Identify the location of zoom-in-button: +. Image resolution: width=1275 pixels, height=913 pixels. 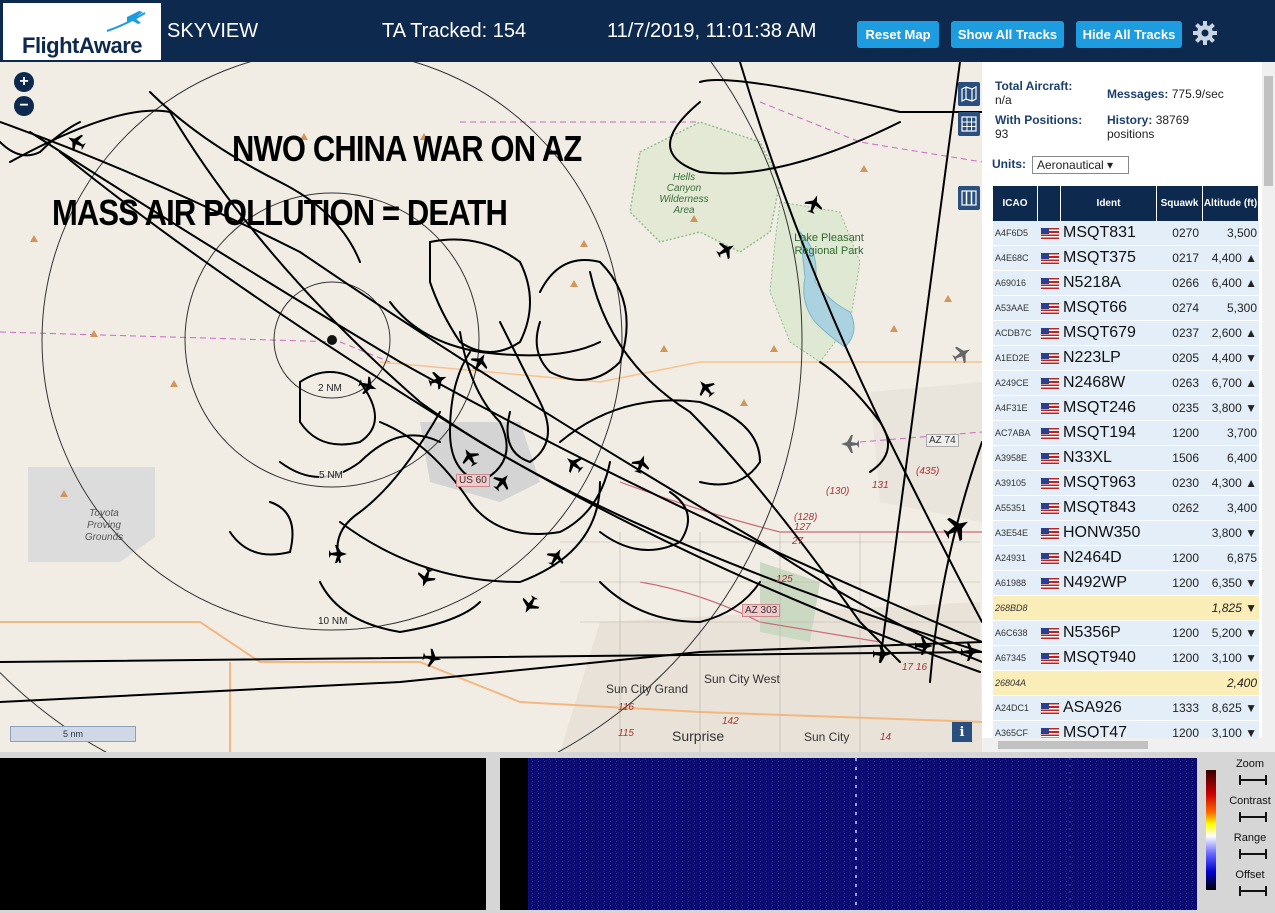
(24, 82).